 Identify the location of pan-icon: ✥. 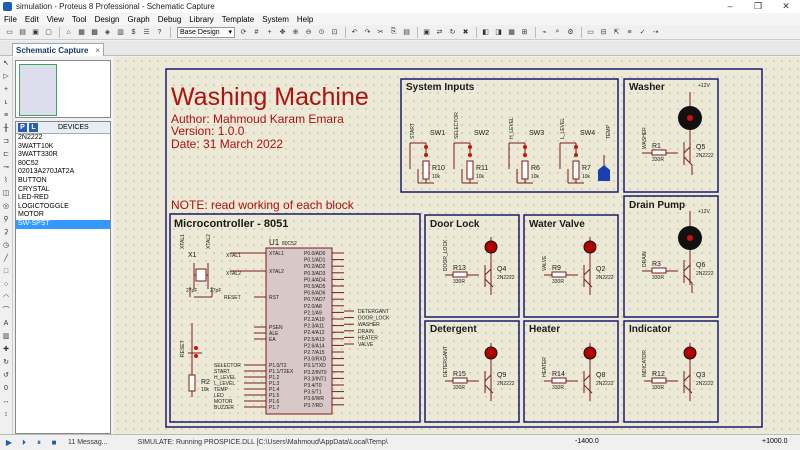
(282, 32).